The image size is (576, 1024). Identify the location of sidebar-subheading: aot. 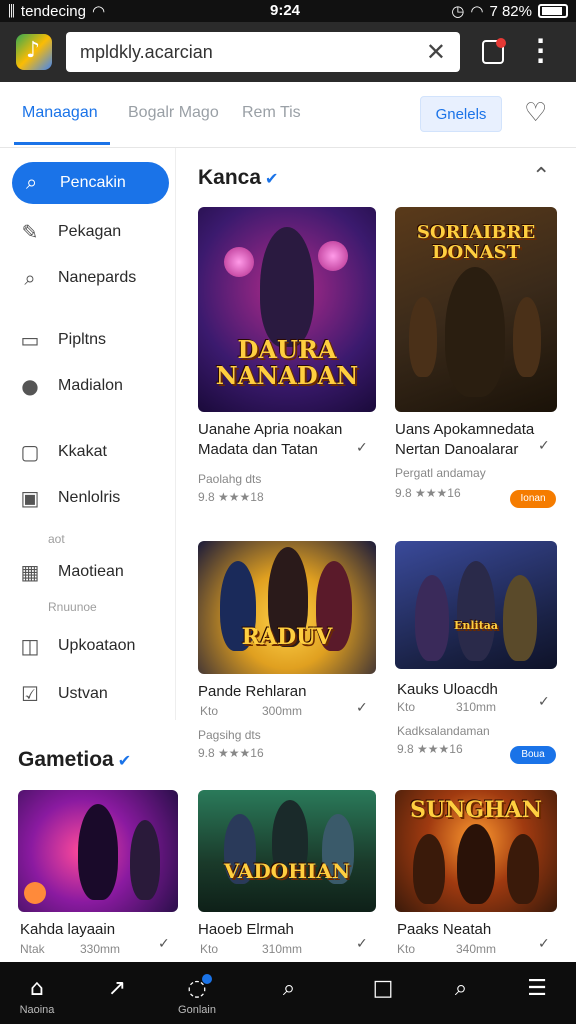
(56, 539).